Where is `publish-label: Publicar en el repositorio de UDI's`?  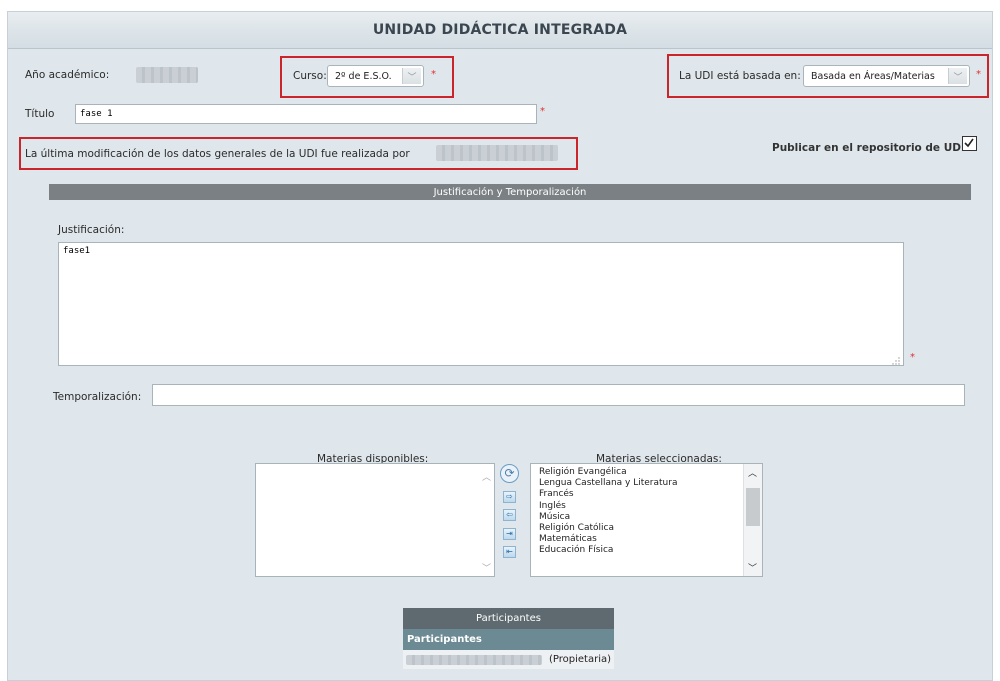 publish-label: Publicar en el repositorio de UDI's is located at coordinates (873, 148).